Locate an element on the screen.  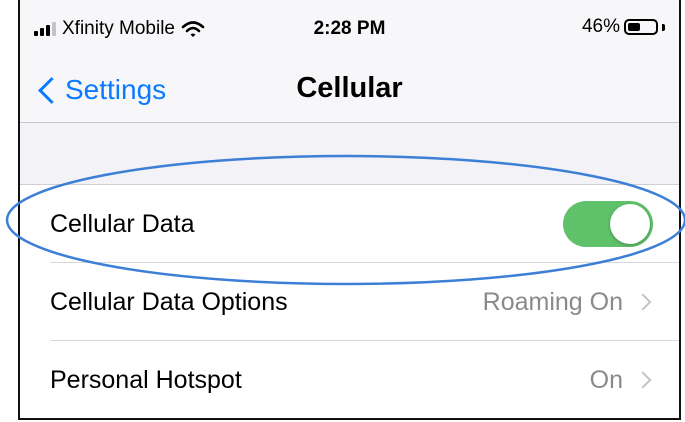
battery-group: 46% is located at coordinates (623, 27).